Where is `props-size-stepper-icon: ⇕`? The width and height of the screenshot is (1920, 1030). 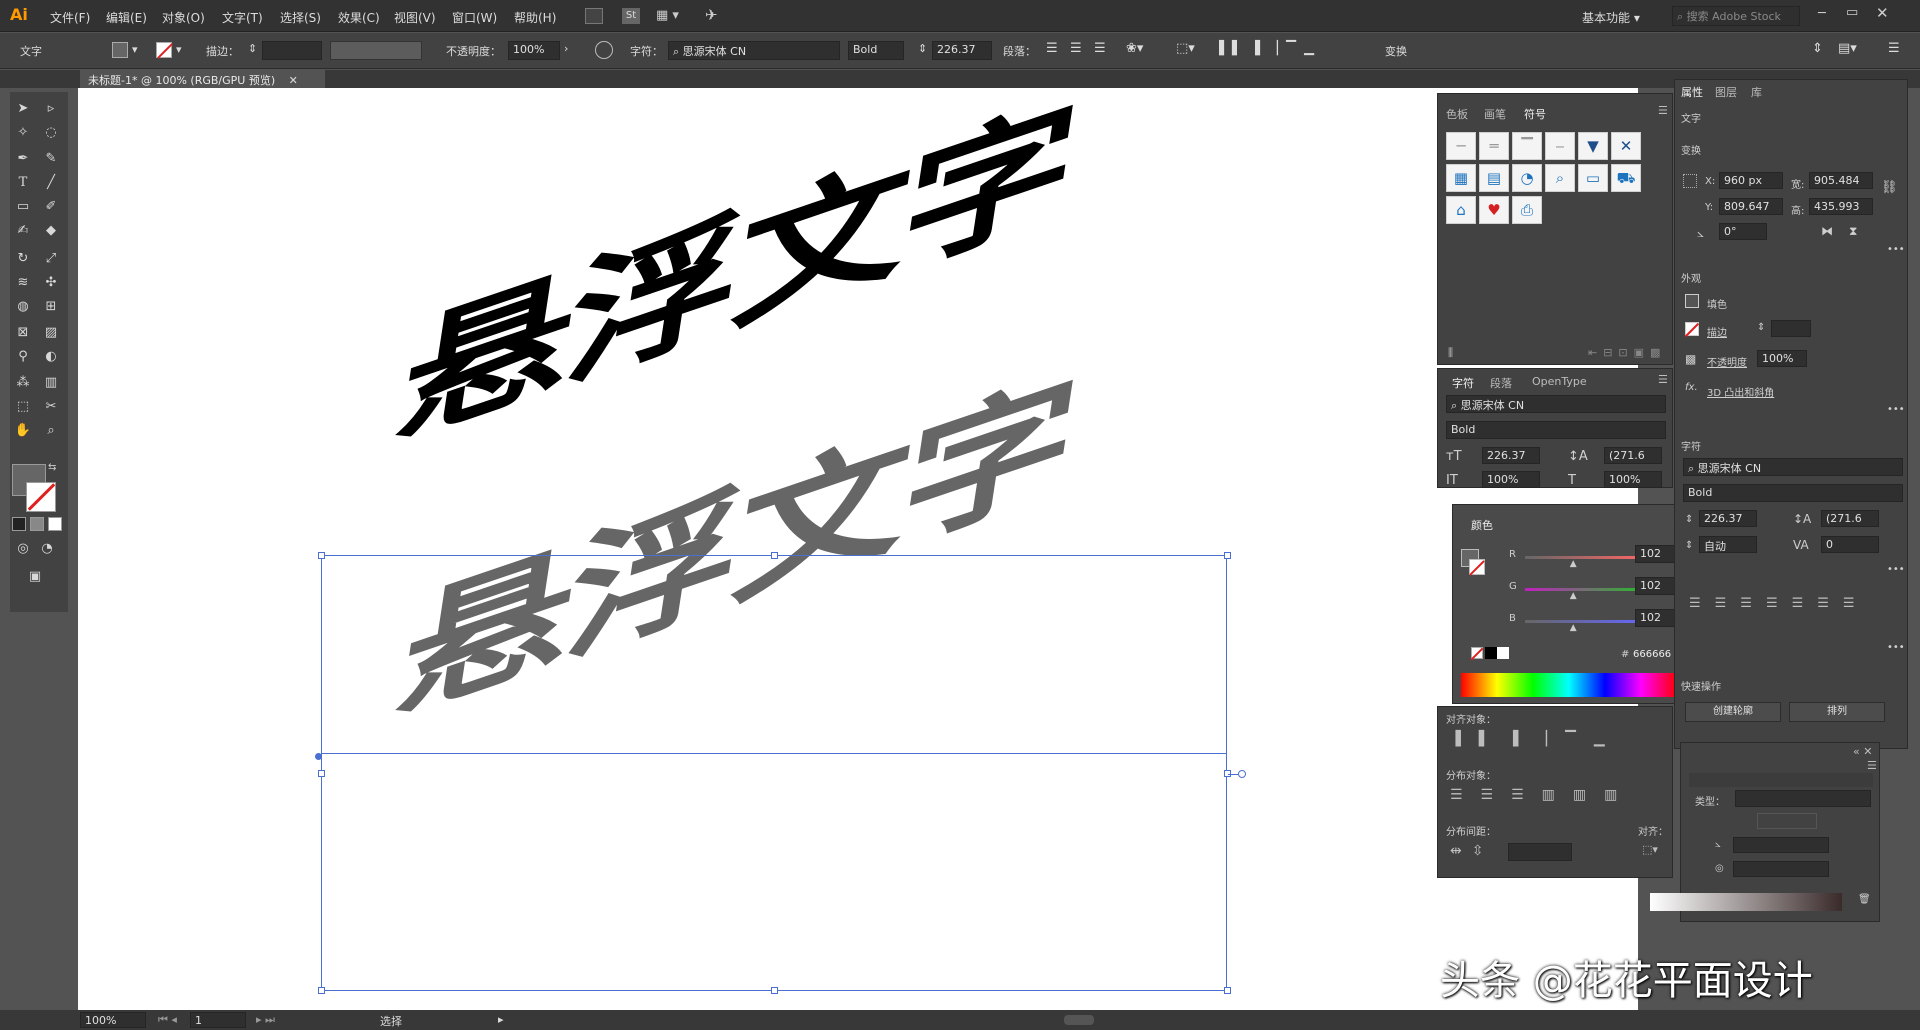
props-size-stepper-icon: ⇕ is located at coordinates (1689, 519).